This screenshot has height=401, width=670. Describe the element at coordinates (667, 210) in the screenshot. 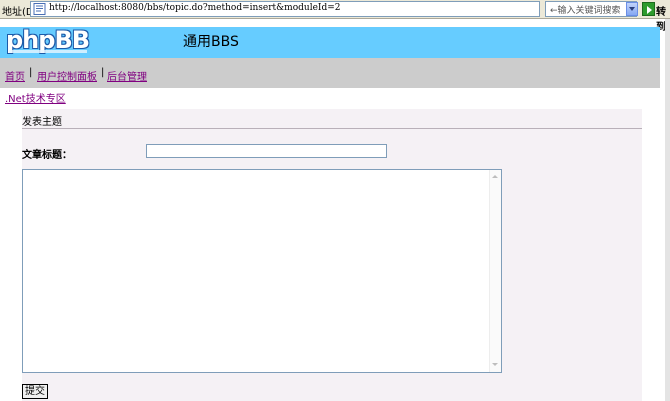

I see `window-right-edge` at that location.